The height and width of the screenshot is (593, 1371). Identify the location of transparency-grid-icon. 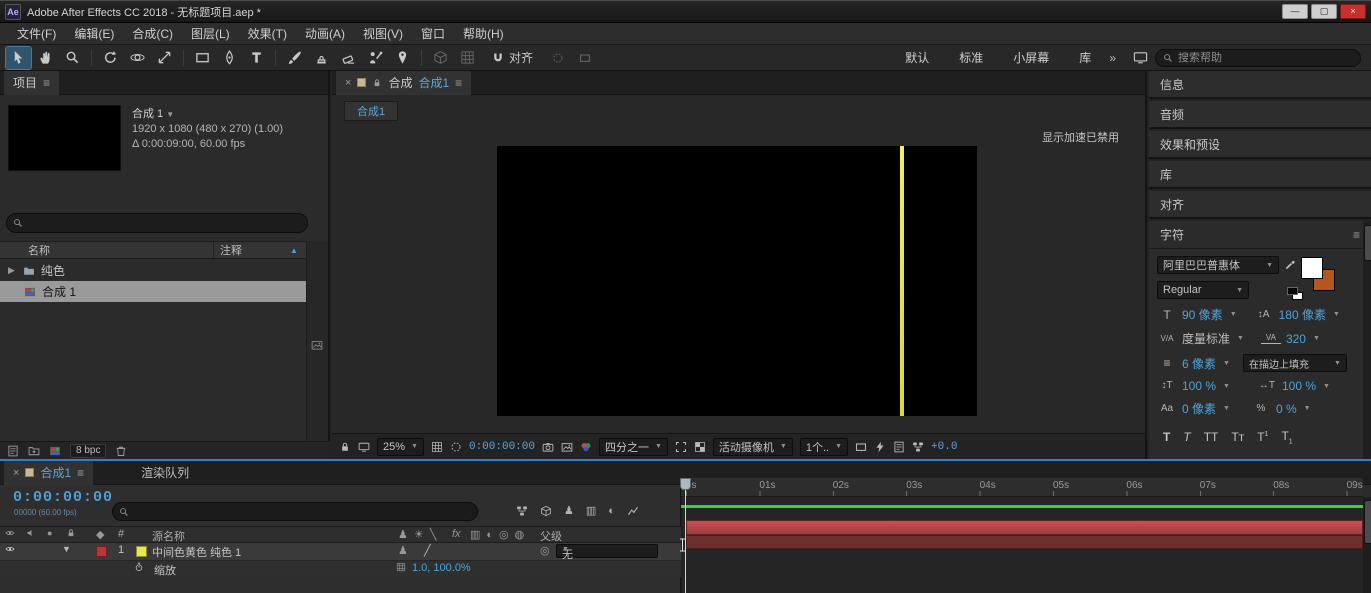
(700, 447).